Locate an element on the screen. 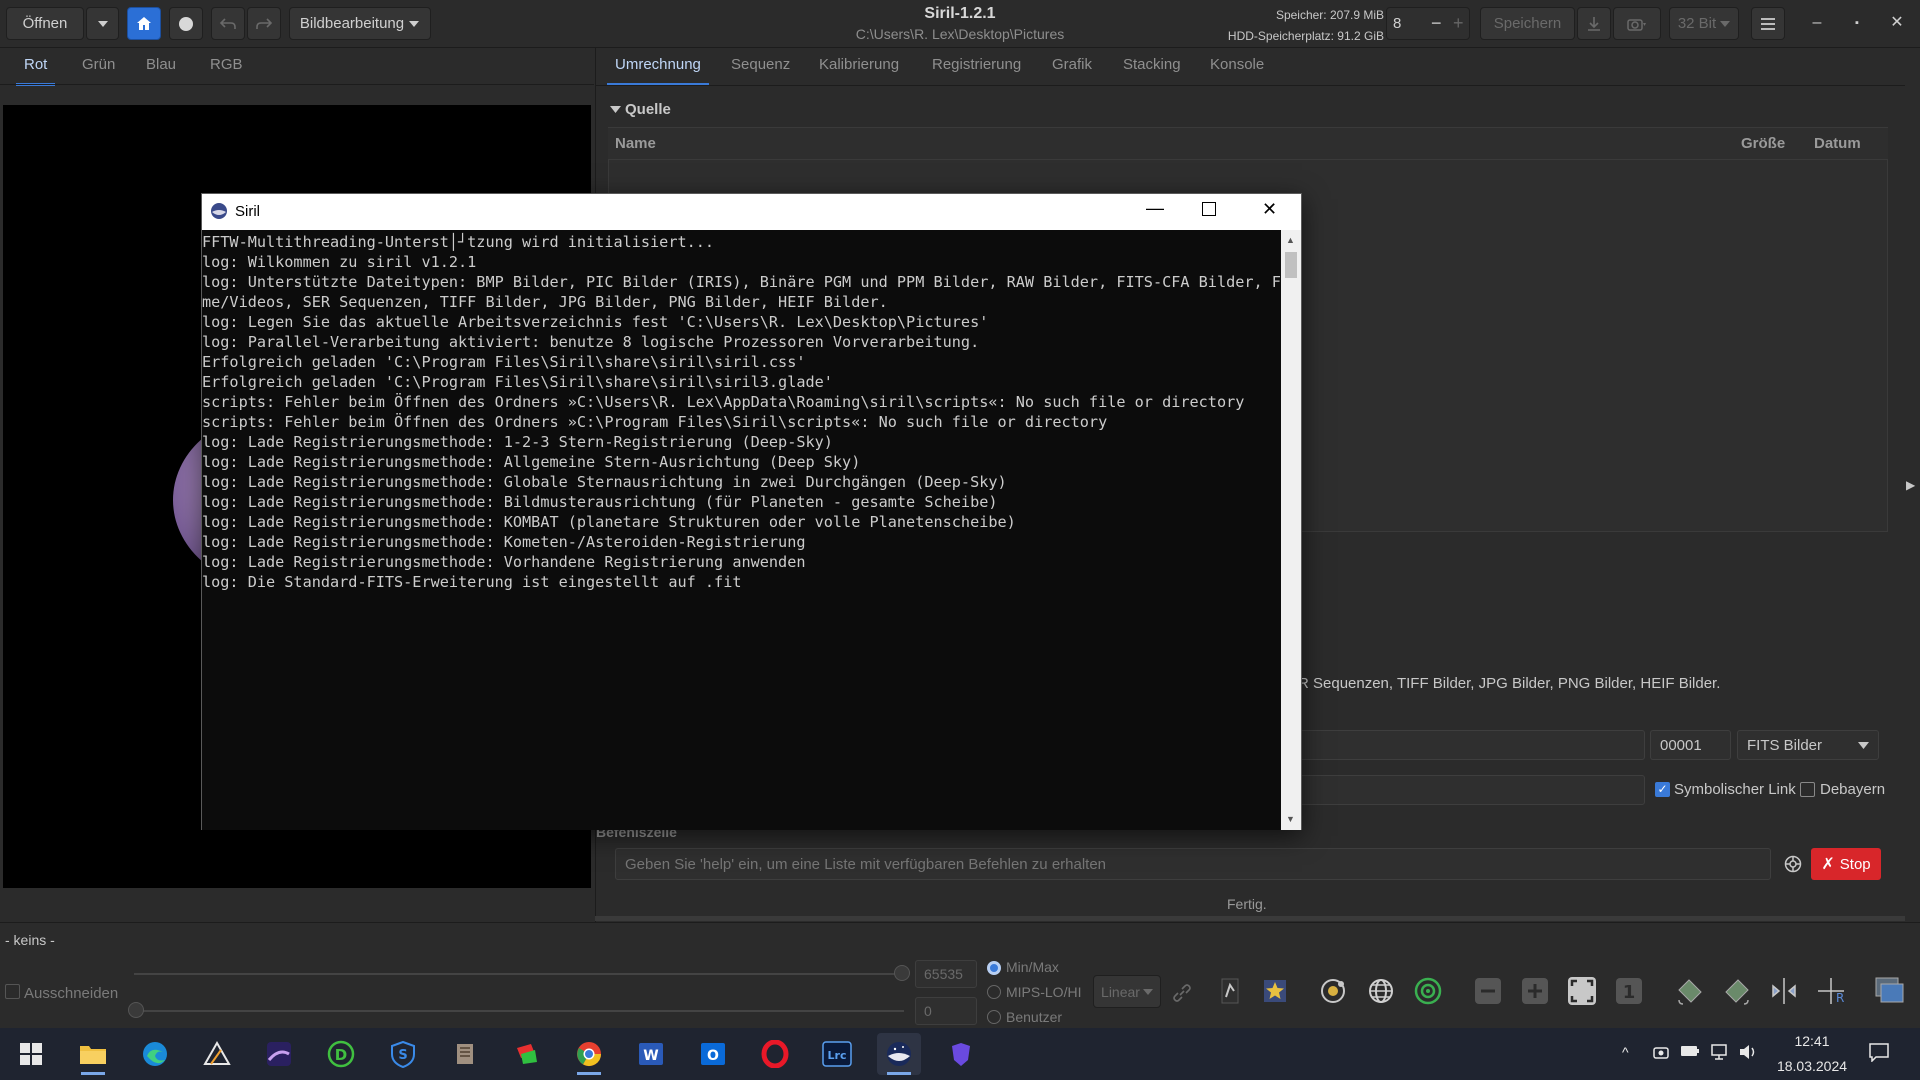 The height and width of the screenshot is (1080, 1920). max-slider-handle is located at coordinates (902, 973).